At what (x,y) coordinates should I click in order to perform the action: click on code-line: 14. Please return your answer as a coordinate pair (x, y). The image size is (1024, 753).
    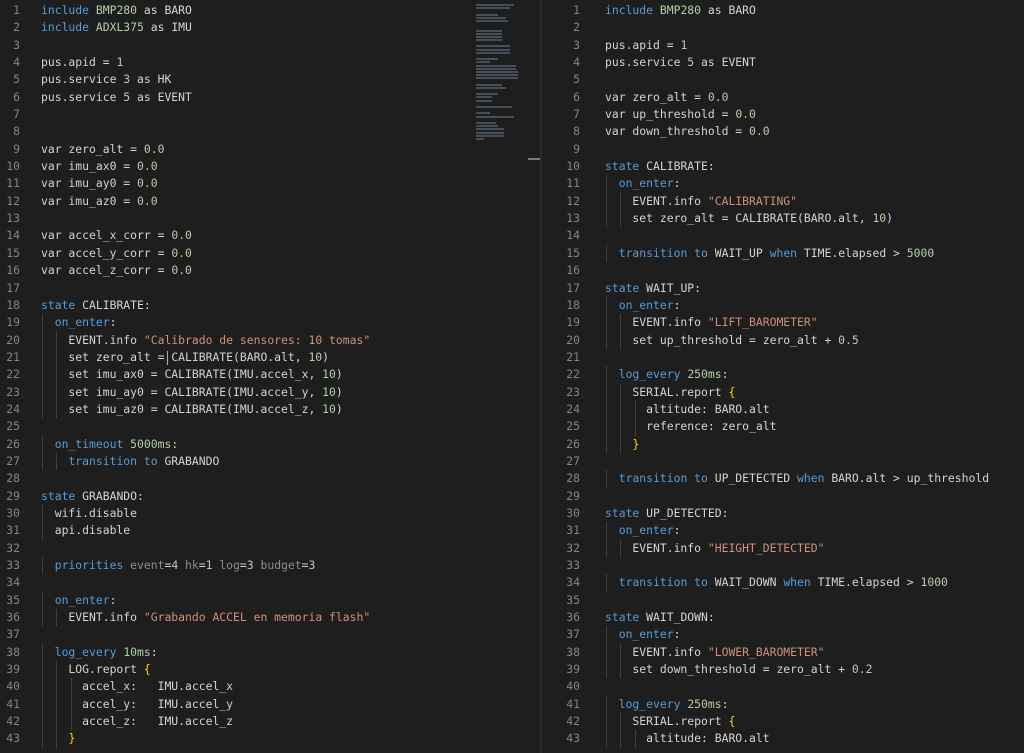
    Looking at the image, I should click on (783, 235).